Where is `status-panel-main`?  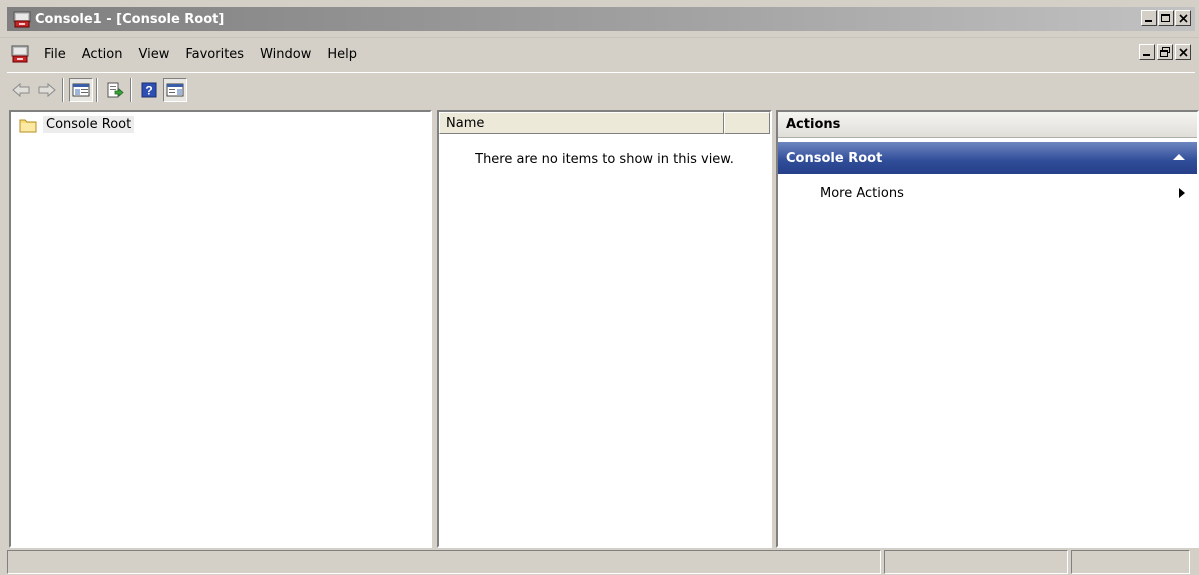
status-panel-main is located at coordinates (444, 562).